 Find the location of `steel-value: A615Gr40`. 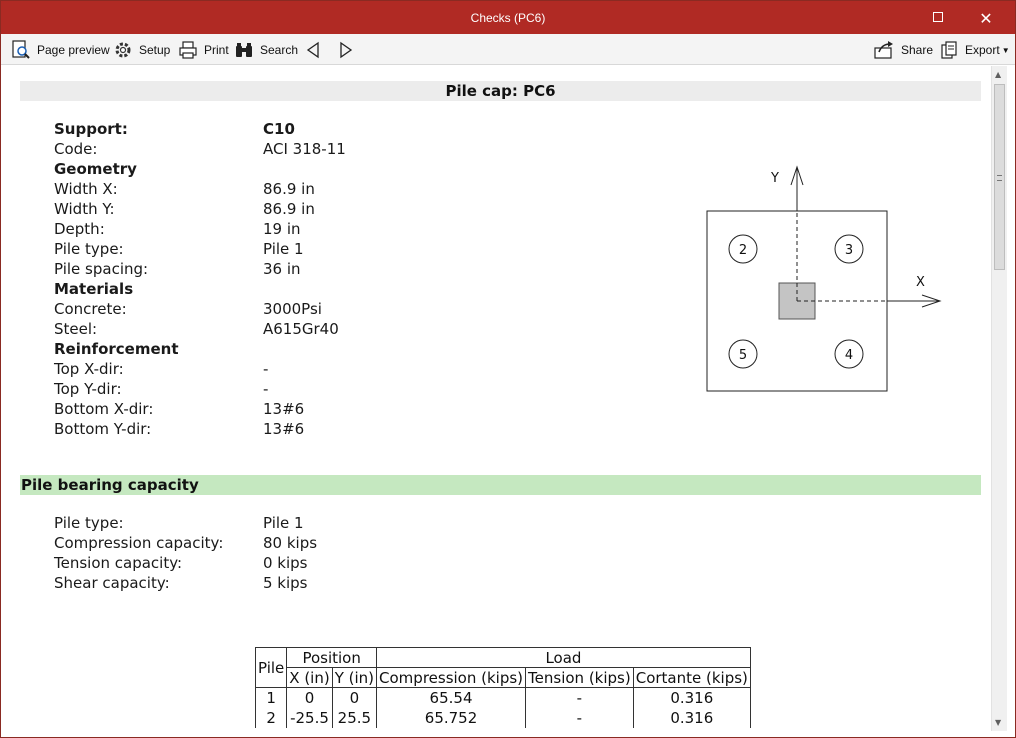

steel-value: A615Gr40 is located at coordinates (301, 329).